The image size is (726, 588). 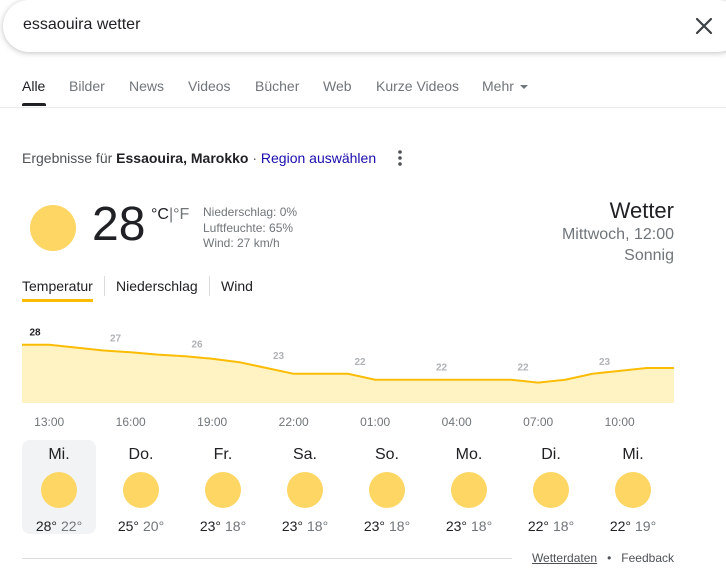 I want to click on forecast-day-name: Mo., so click(x=469, y=454).